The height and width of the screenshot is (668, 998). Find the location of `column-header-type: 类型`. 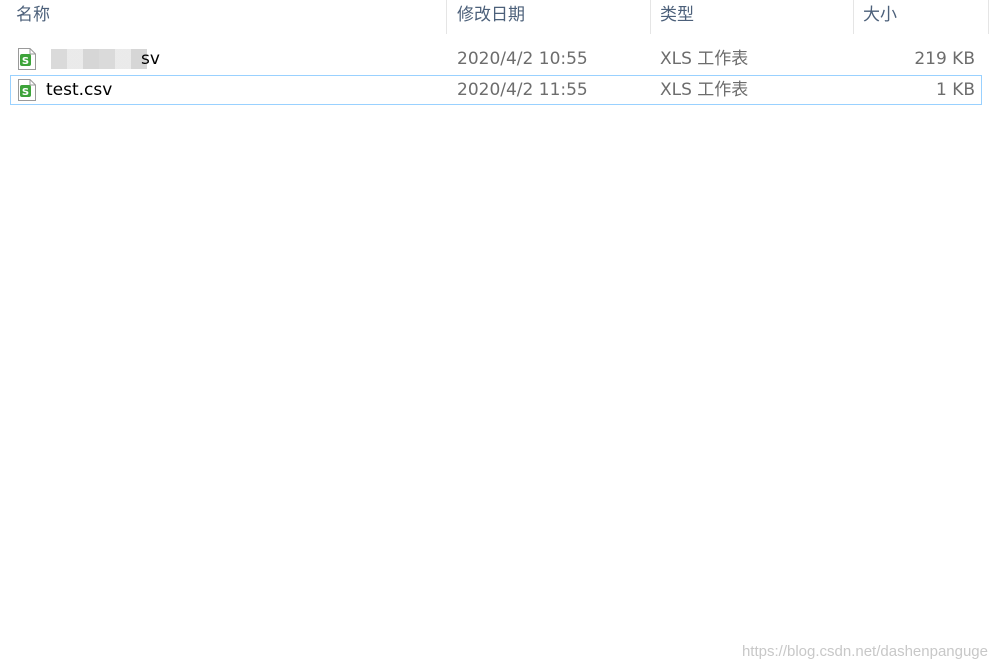

column-header-type: 类型 is located at coordinates (751, 17).